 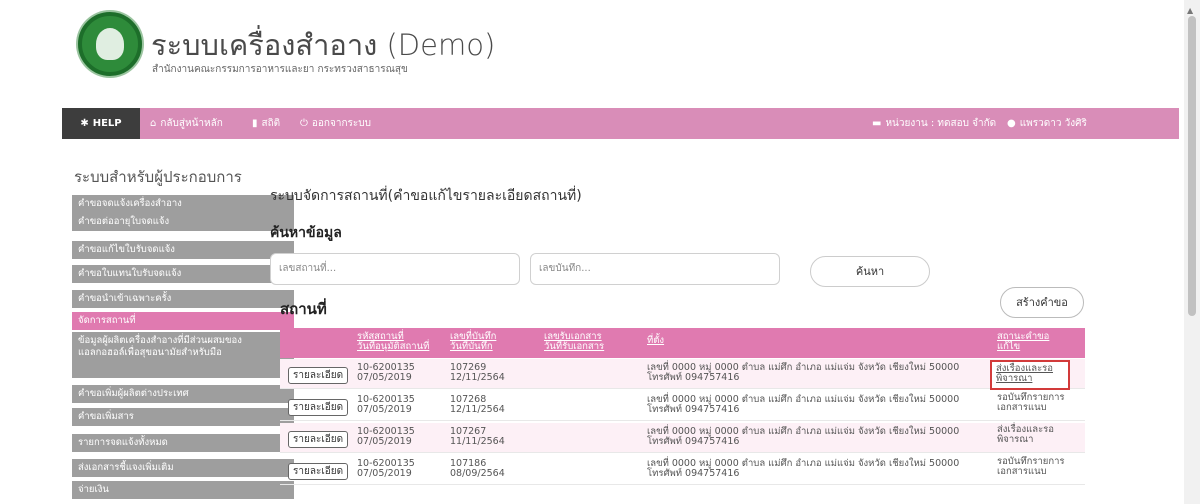 What do you see at coordinates (655, 341) in the screenshot?
I see `col-address-header: ที่ตั้ง` at bounding box center [655, 341].